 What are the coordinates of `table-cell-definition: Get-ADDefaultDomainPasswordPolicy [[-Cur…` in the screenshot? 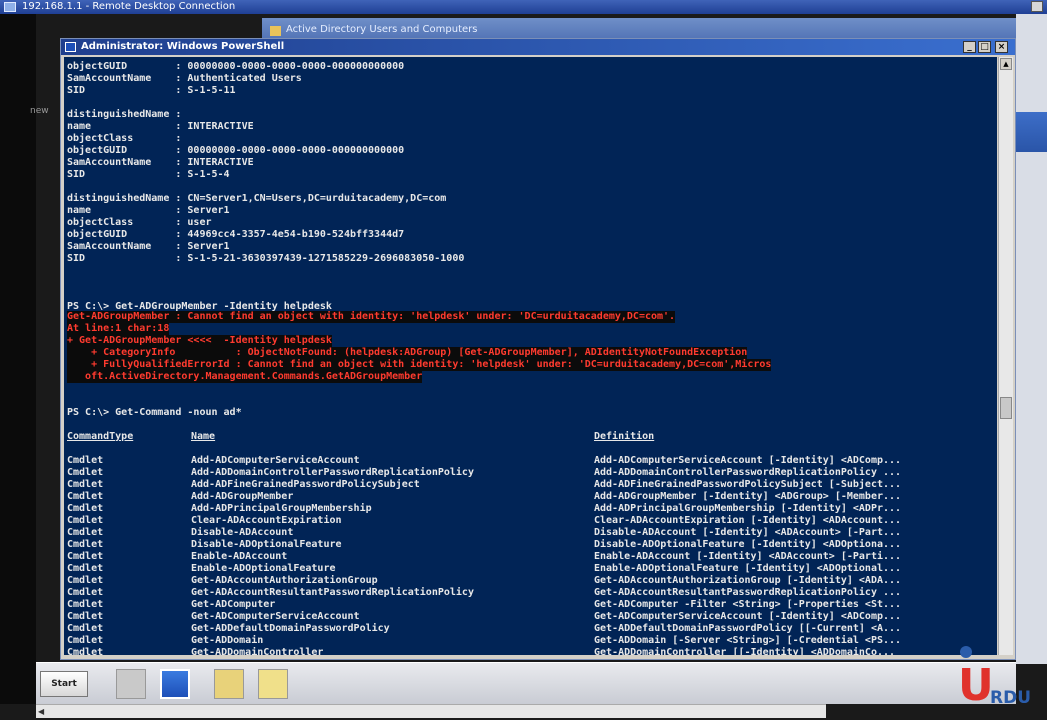 It's located at (748, 628).